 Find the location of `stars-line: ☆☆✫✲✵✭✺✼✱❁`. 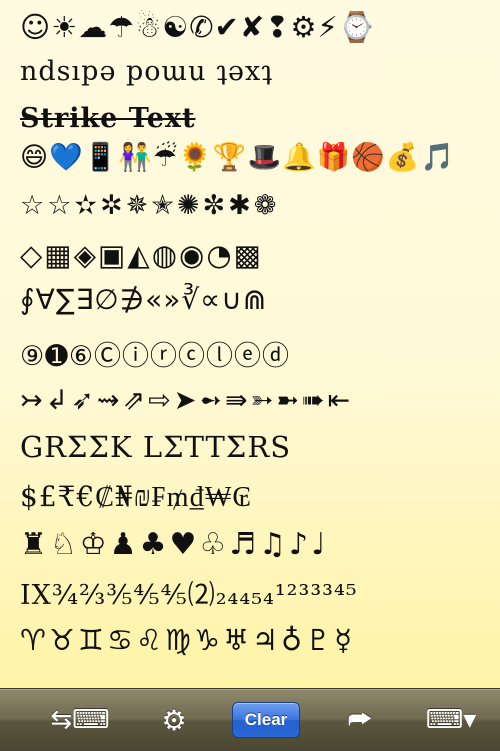

stars-line: ☆☆✫✲✵✭✺✼✱❁ is located at coordinates (150, 205).